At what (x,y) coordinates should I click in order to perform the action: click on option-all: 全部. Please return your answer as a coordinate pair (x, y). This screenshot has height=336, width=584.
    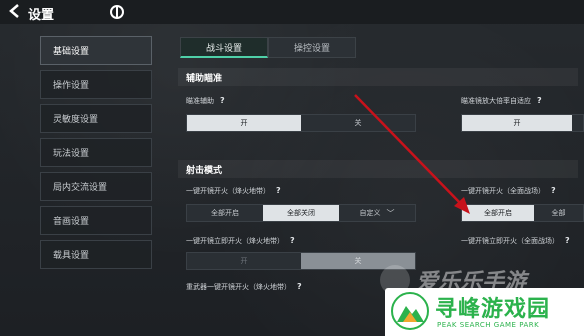
    Looking at the image, I should click on (558, 213).